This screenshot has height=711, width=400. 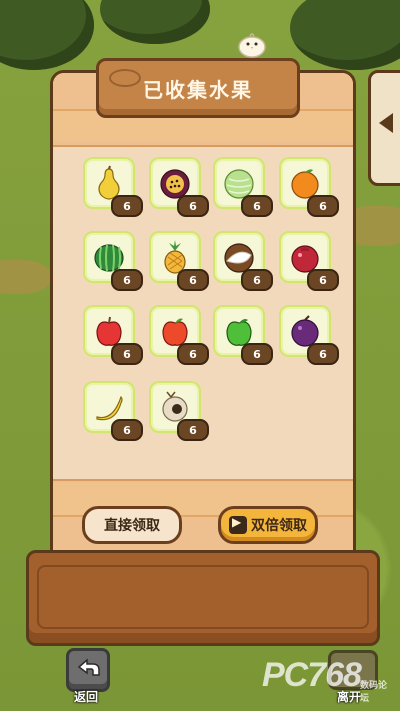 I want to click on wooden-crate, so click(x=203, y=598).